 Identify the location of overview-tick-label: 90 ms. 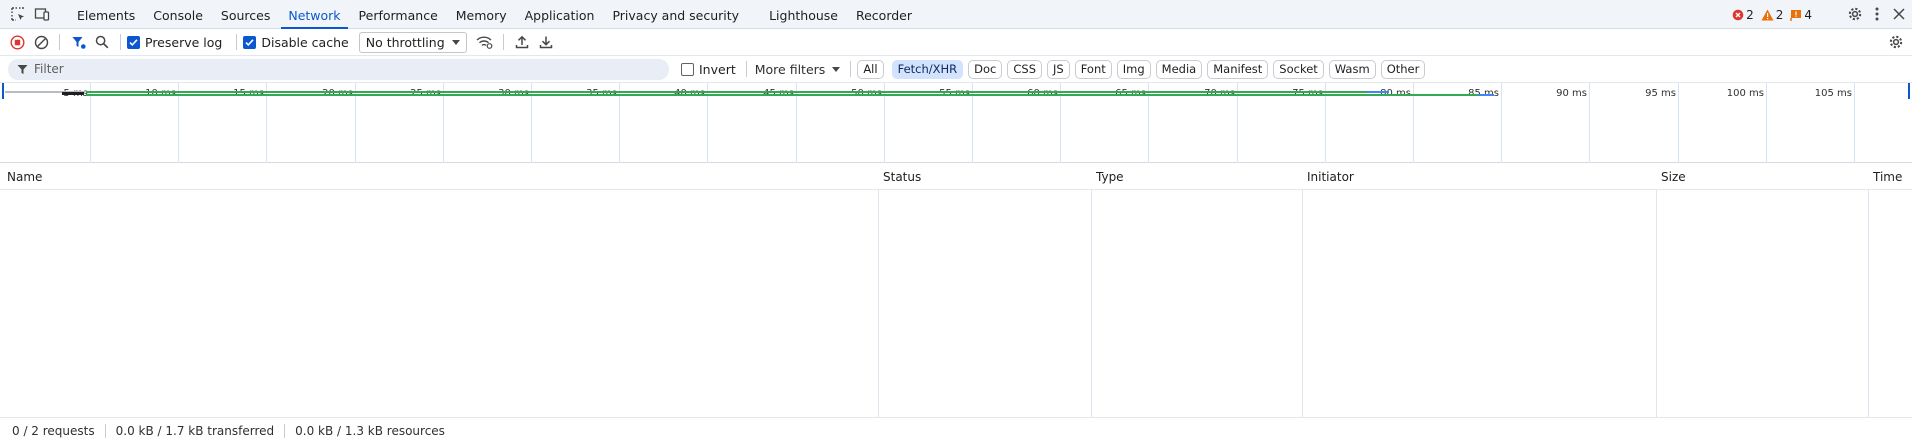
(1571, 93).